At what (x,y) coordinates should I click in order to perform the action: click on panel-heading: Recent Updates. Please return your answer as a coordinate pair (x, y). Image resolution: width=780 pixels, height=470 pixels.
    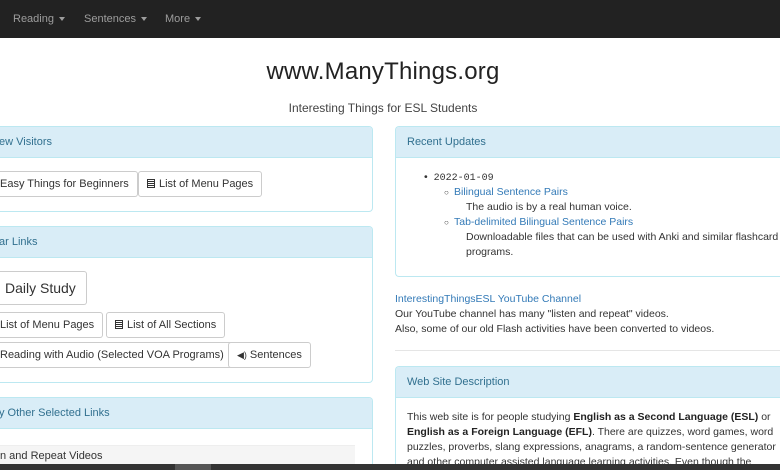
    Looking at the image, I should click on (588, 142).